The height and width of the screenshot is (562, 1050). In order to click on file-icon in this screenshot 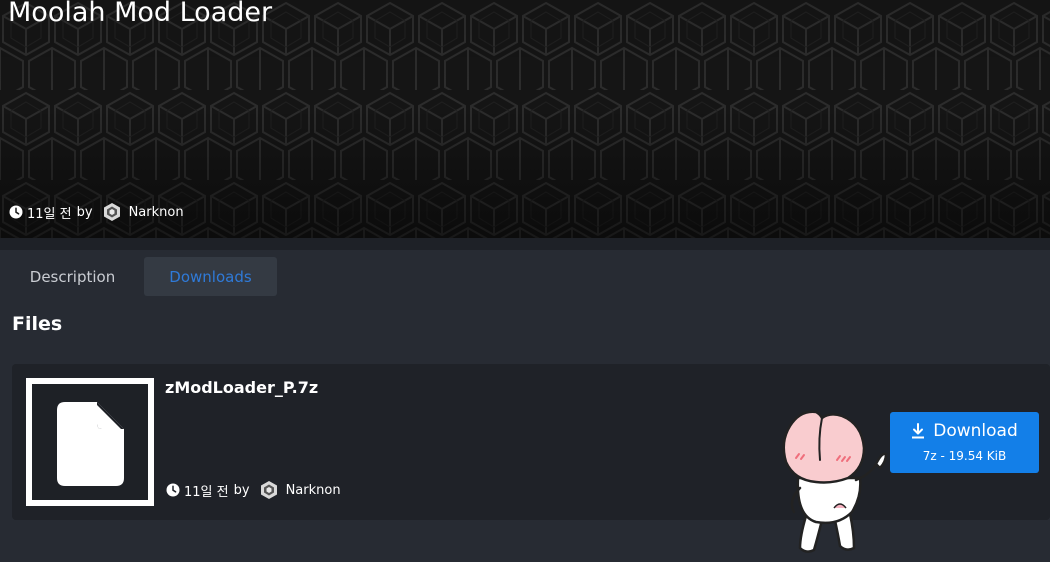, I will do `click(90, 444)`.